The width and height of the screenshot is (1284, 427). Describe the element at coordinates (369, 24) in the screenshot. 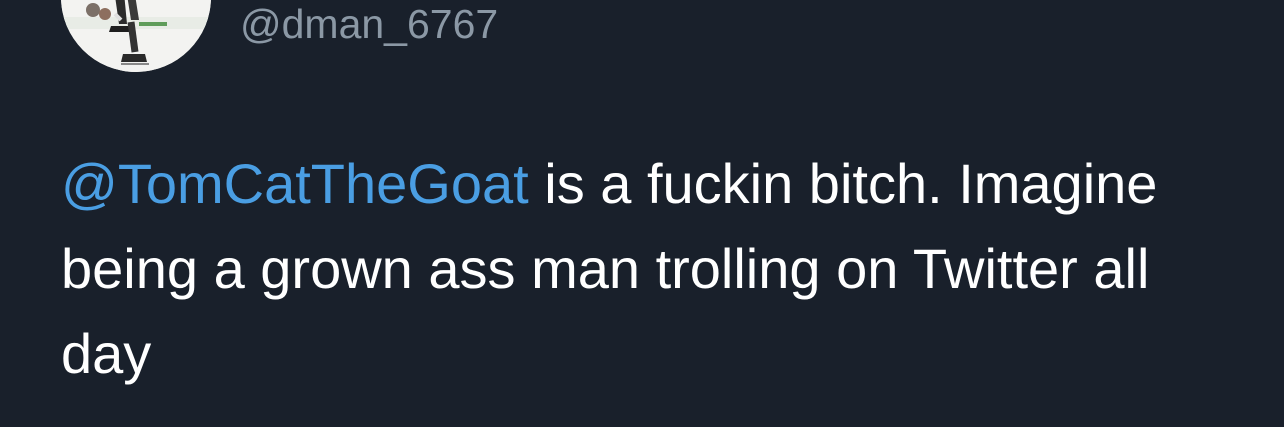

I see `author-handle: @dman_6767` at that location.